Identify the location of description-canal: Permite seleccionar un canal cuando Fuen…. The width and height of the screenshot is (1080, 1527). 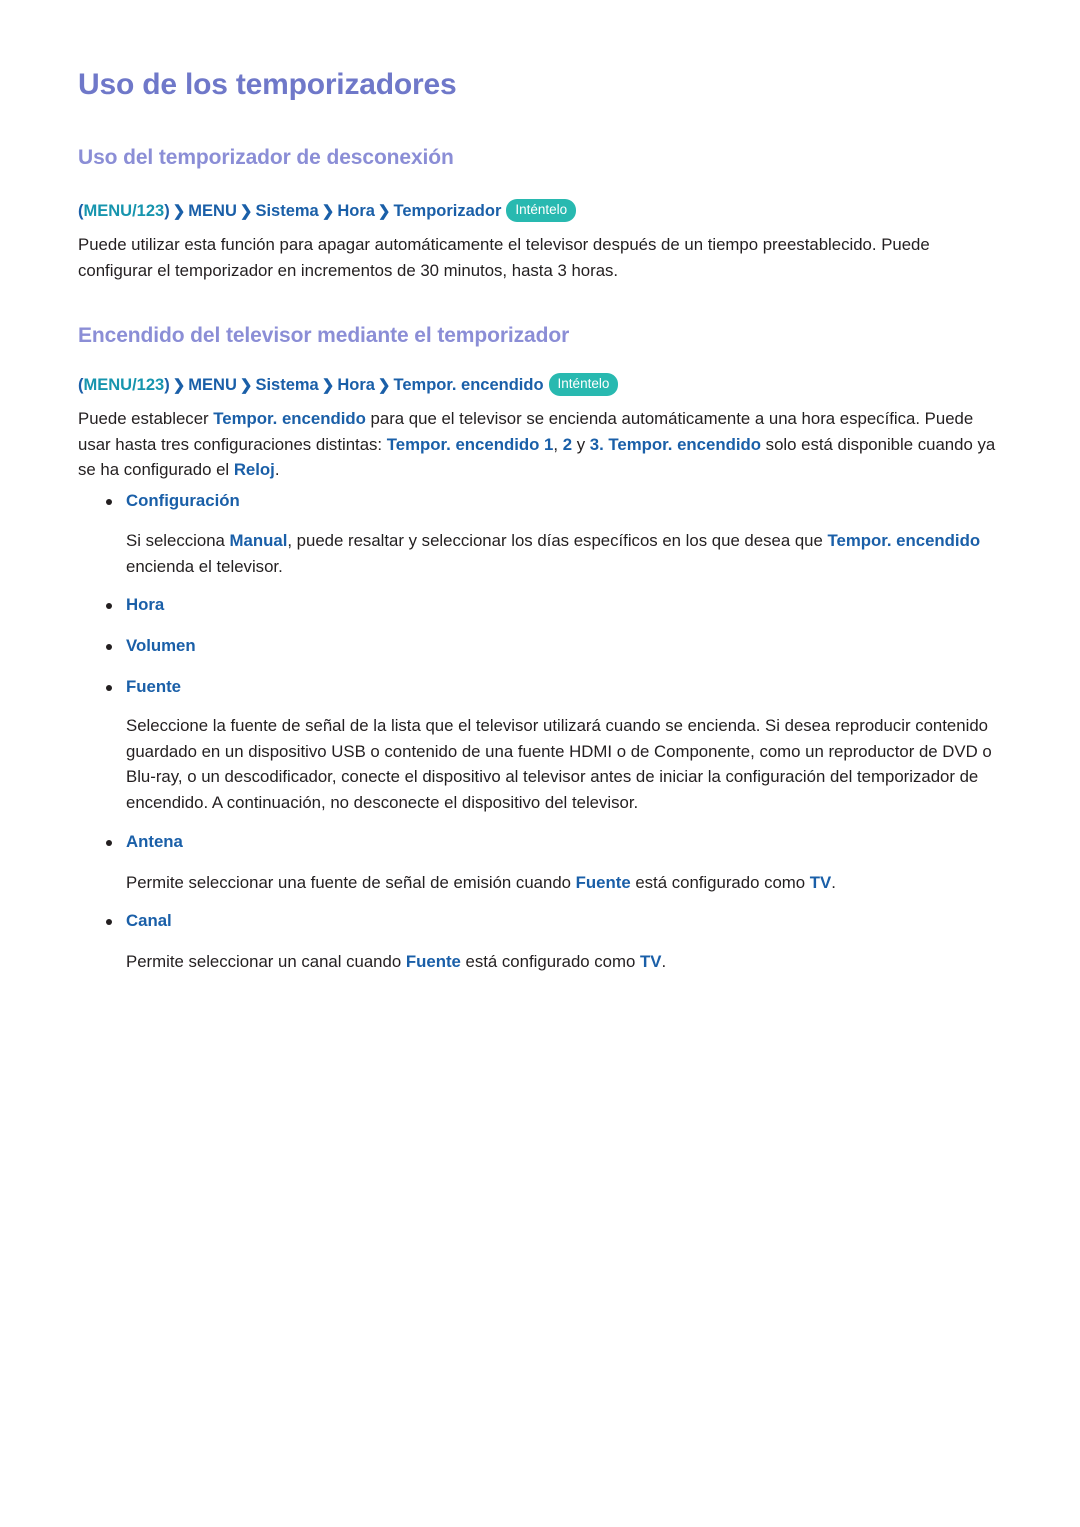
(573, 962).